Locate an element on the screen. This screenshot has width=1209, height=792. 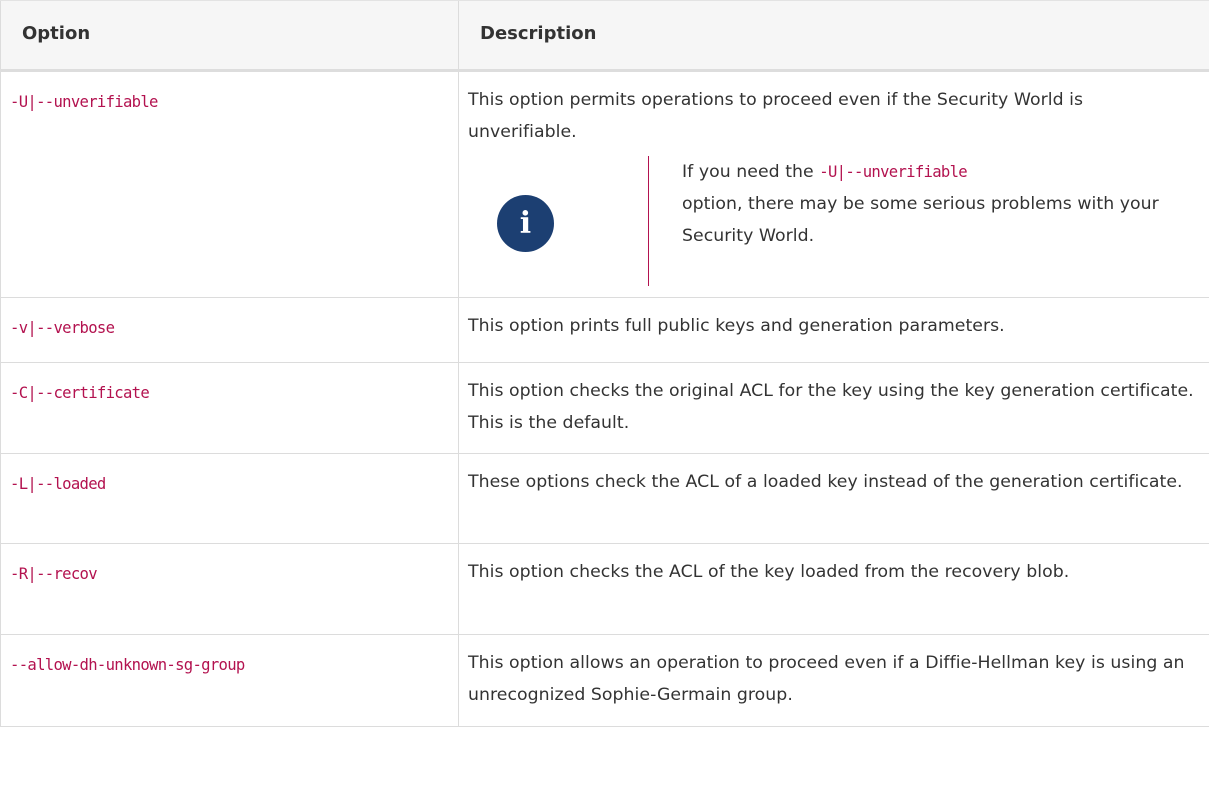
table-header-row: Option Description is located at coordinates (604, 36).